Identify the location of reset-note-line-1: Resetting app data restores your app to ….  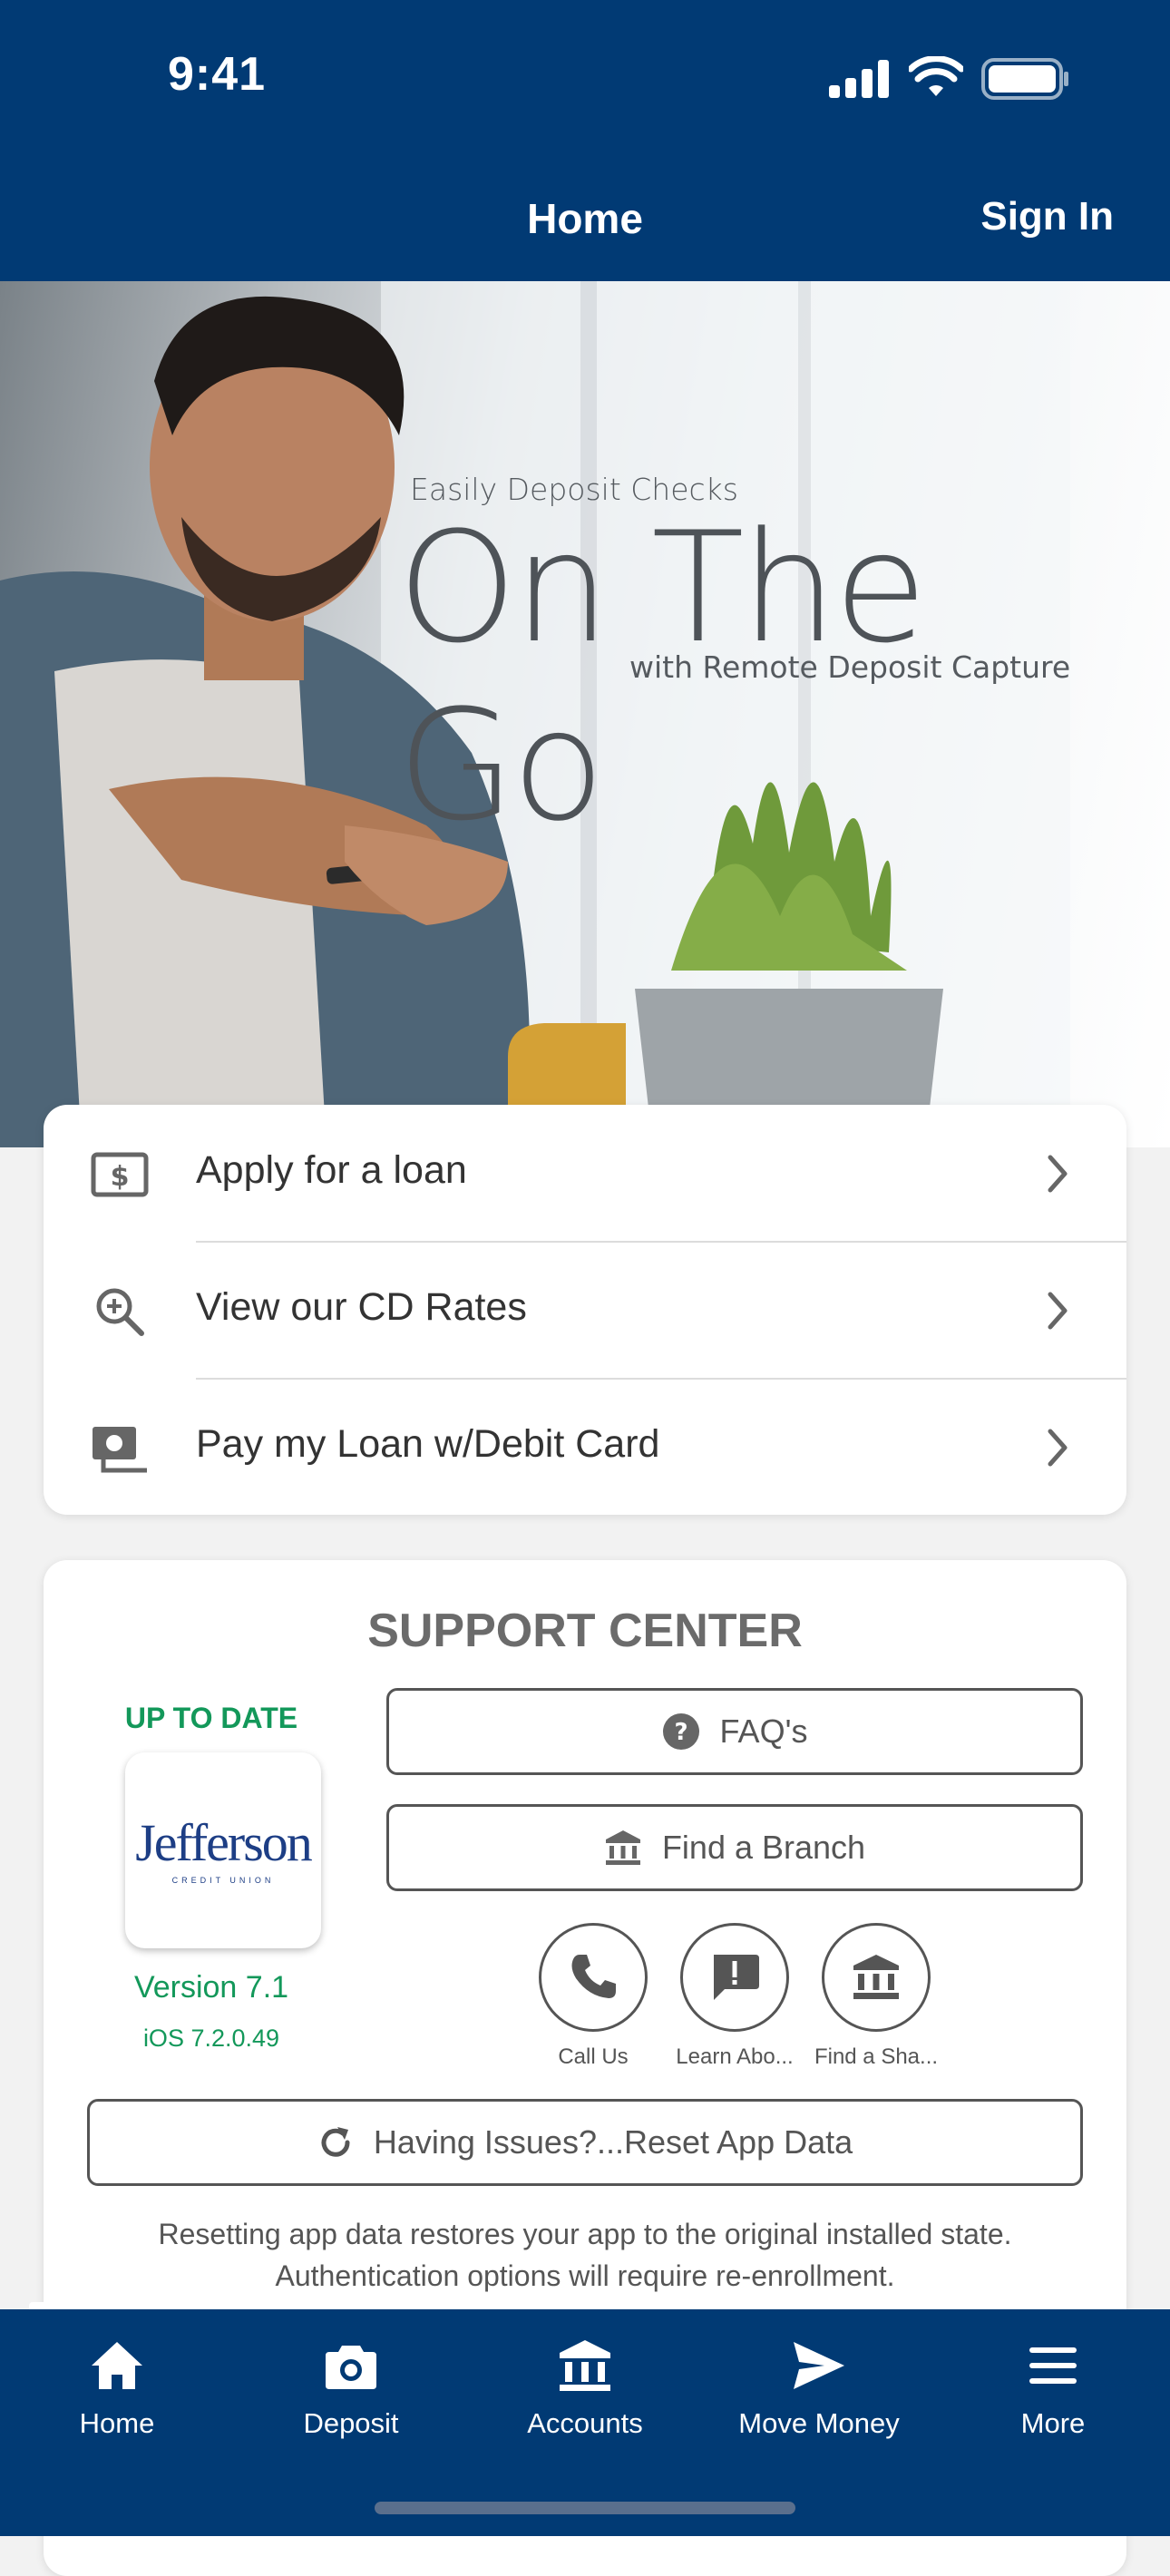
(585, 2234).